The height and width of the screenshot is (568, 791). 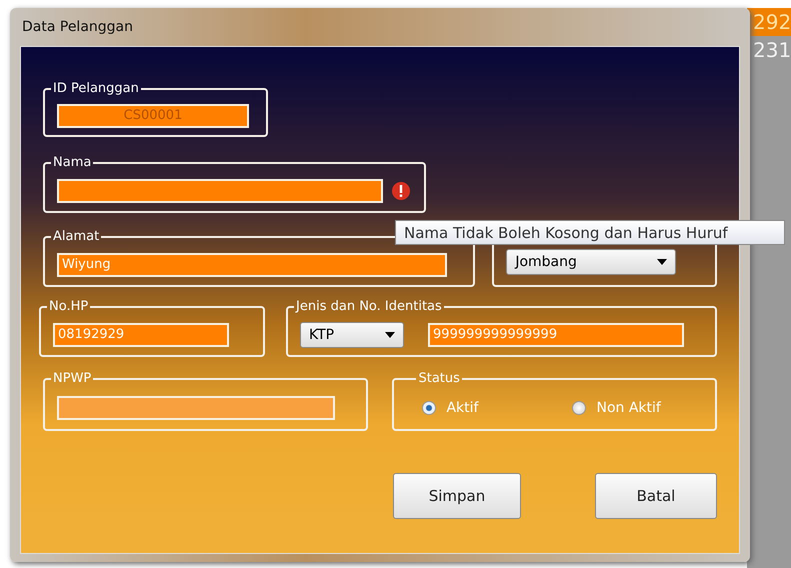 What do you see at coordinates (656, 496) in the screenshot?
I see `cancel-button: Batal` at bounding box center [656, 496].